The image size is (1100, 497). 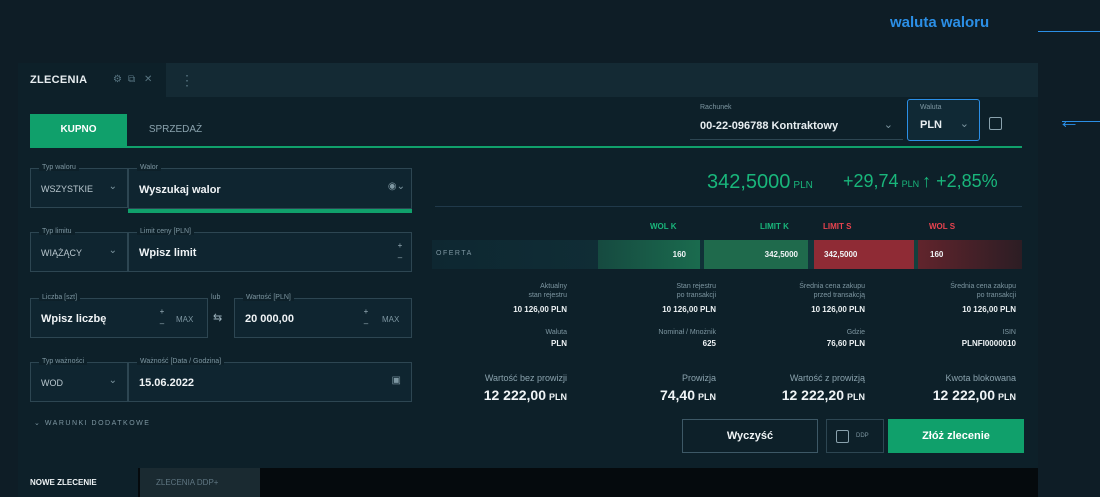 I want to click on sell-tab: SPRZEDAŻ, so click(x=175, y=130).